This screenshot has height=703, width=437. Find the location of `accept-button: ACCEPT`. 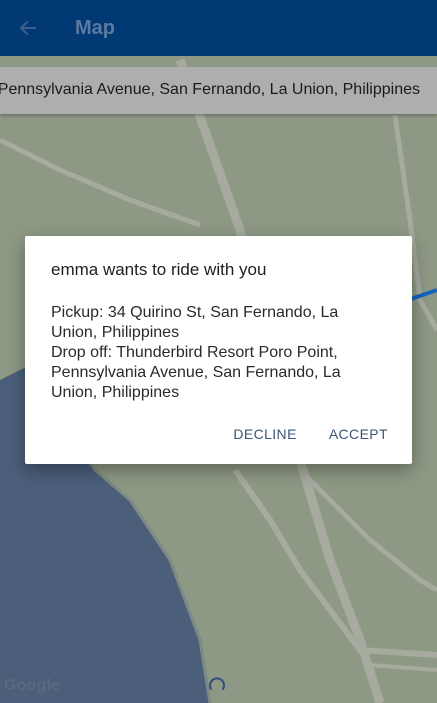

accept-button: ACCEPT is located at coordinates (358, 434).